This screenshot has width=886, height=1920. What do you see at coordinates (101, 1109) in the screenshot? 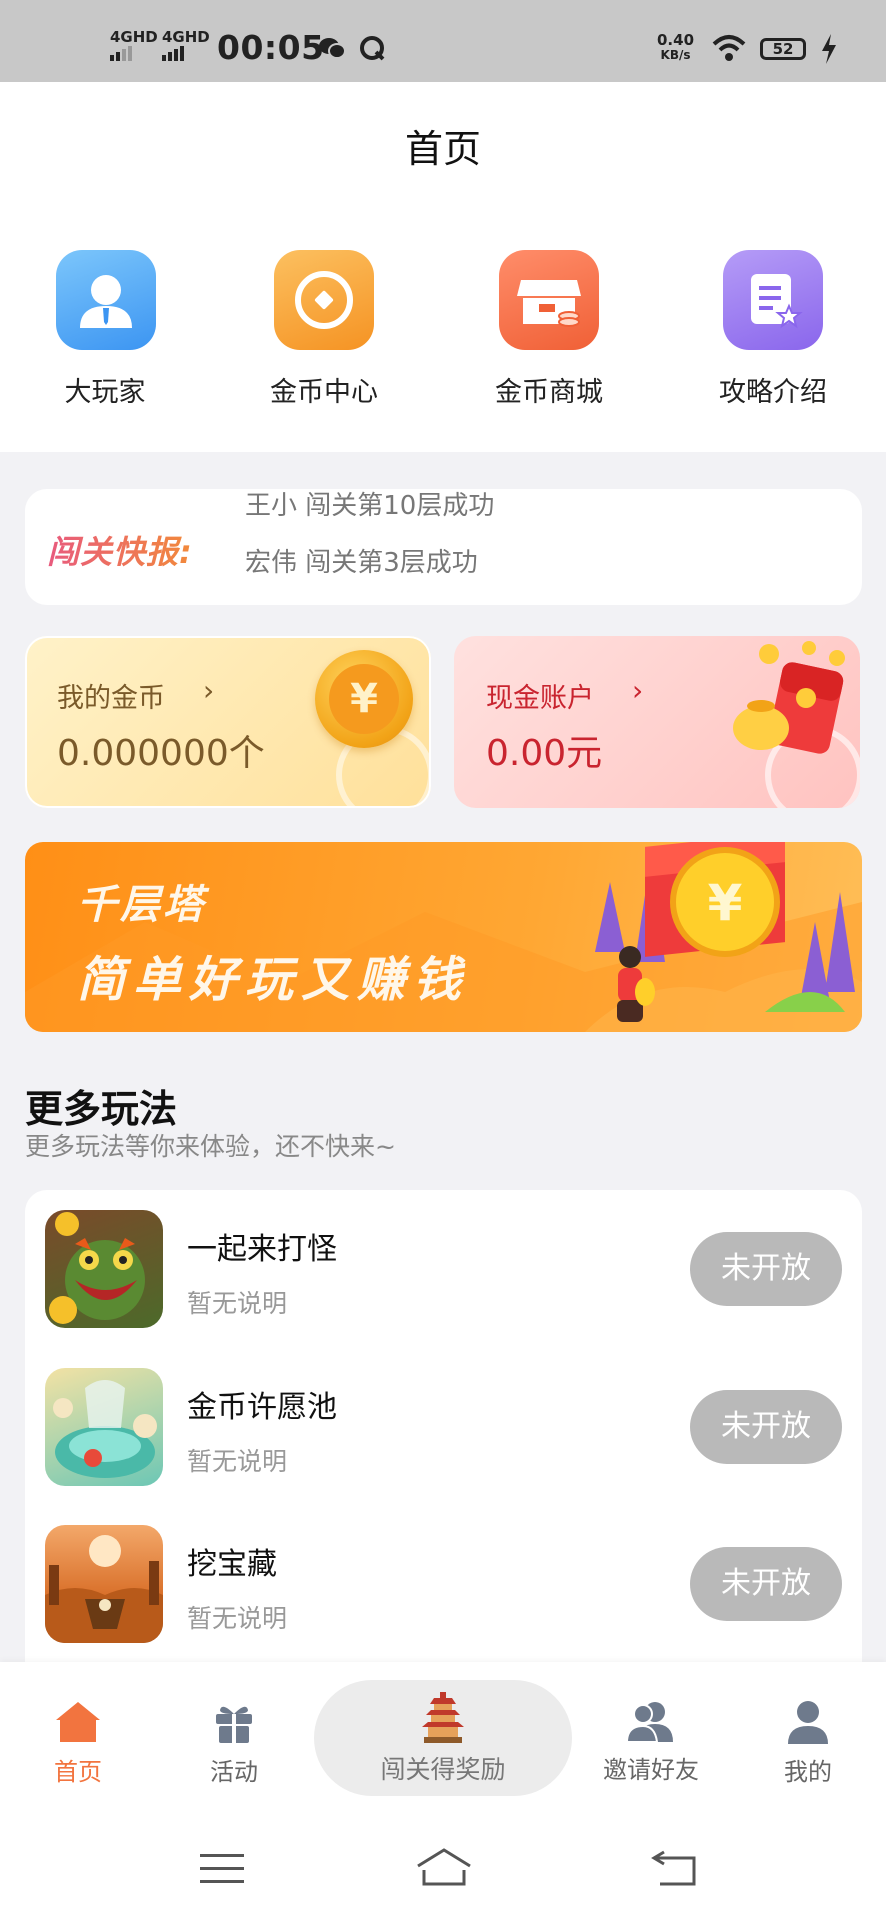
I see `section-title: 更多玩法` at bounding box center [101, 1109].